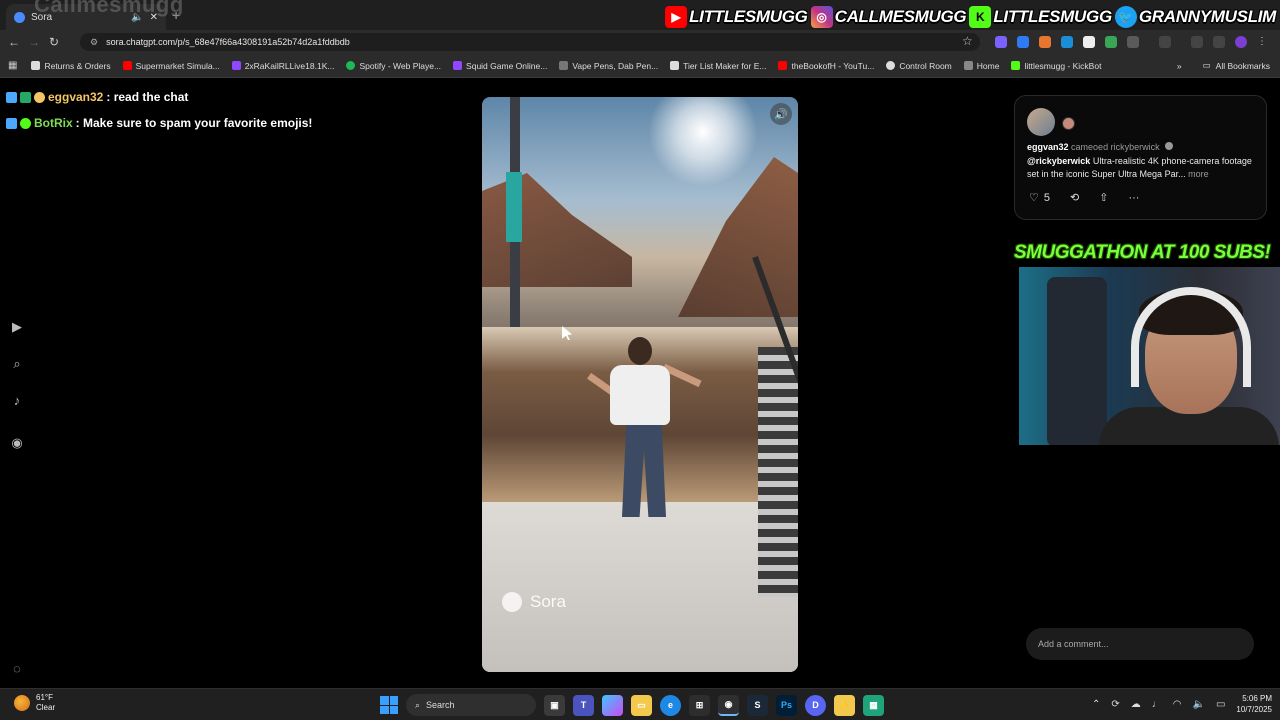  What do you see at coordinates (34, 703) in the screenshot?
I see `weather-widget: 61°F Clear` at bounding box center [34, 703].